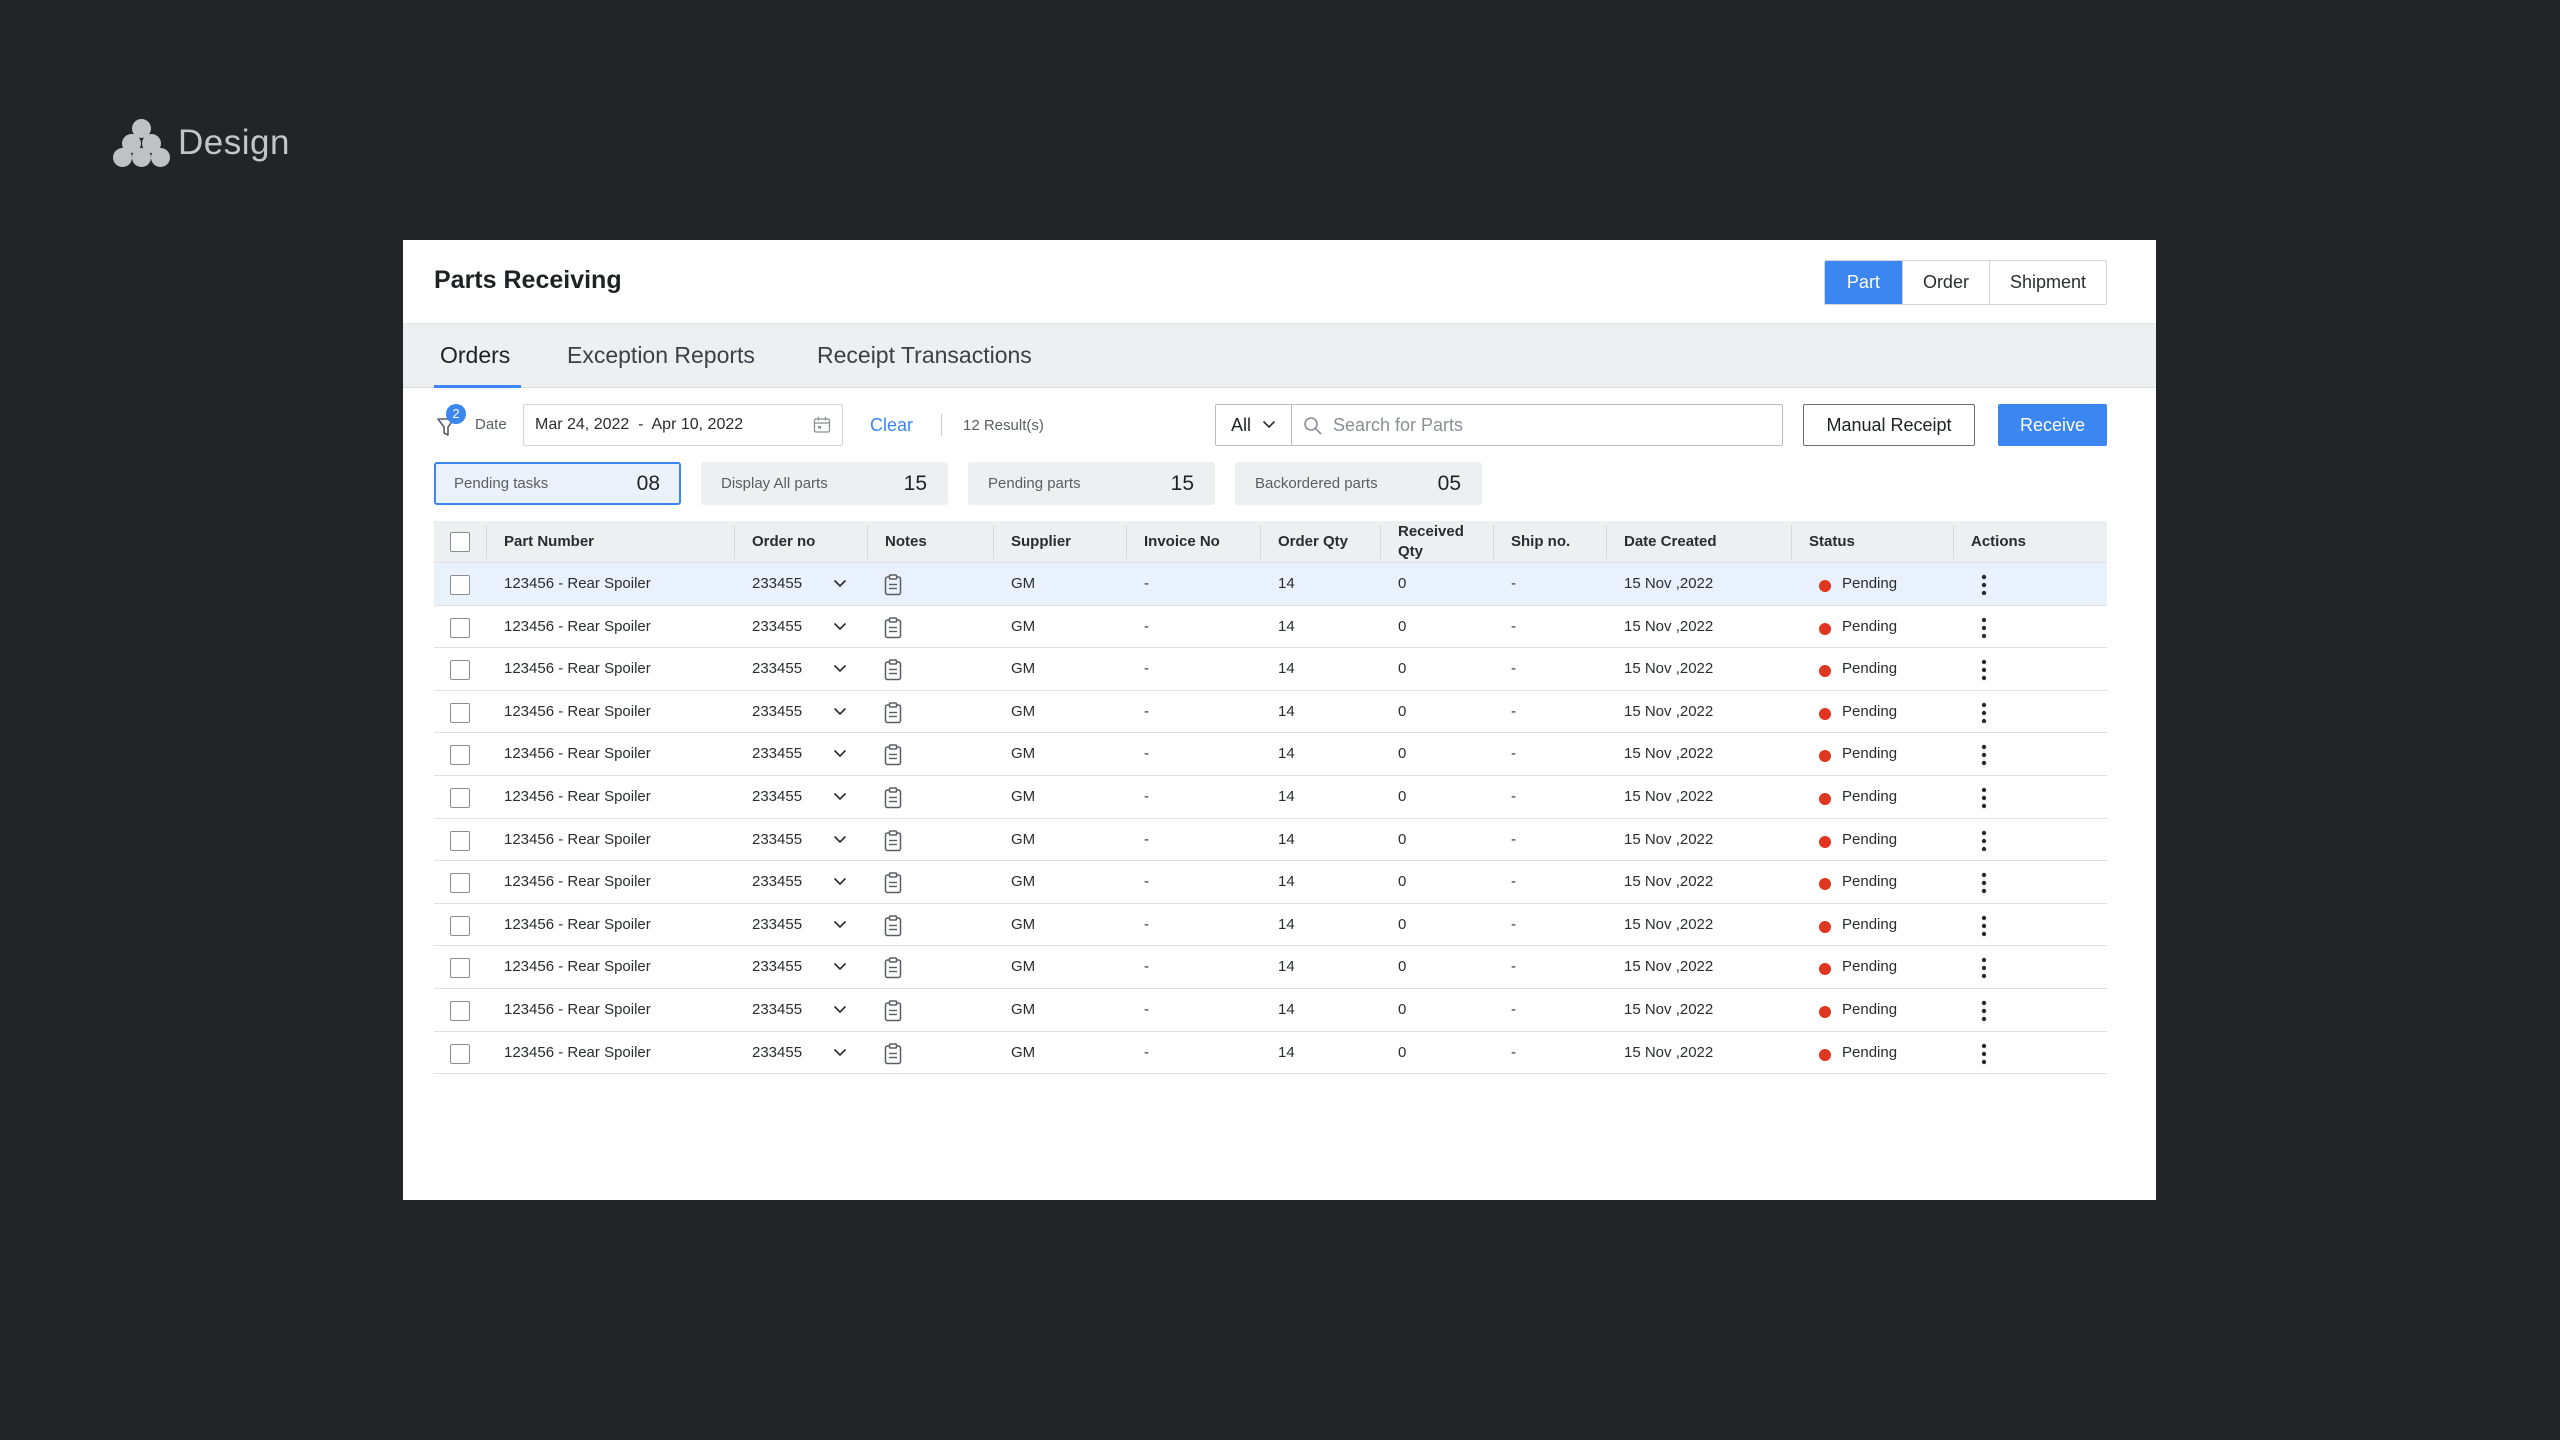 The height and width of the screenshot is (1440, 2560). I want to click on cell-order-no: 233455, so click(777, 711).